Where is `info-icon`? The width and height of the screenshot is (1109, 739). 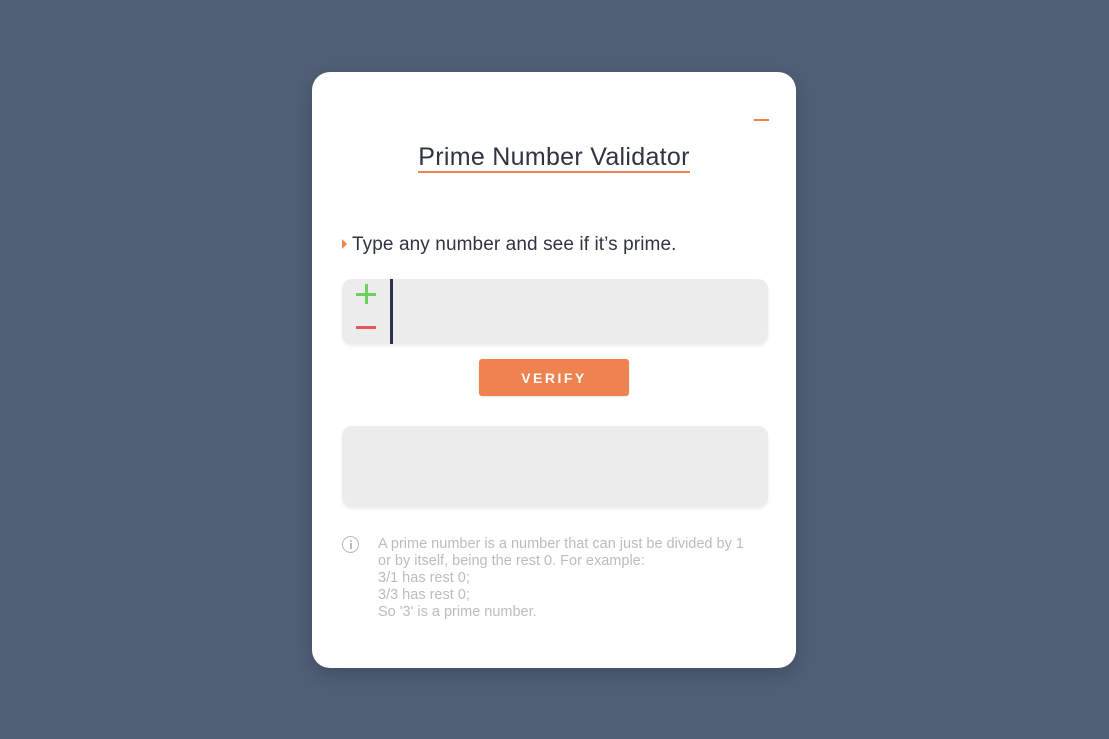
info-icon is located at coordinates (350, 544).